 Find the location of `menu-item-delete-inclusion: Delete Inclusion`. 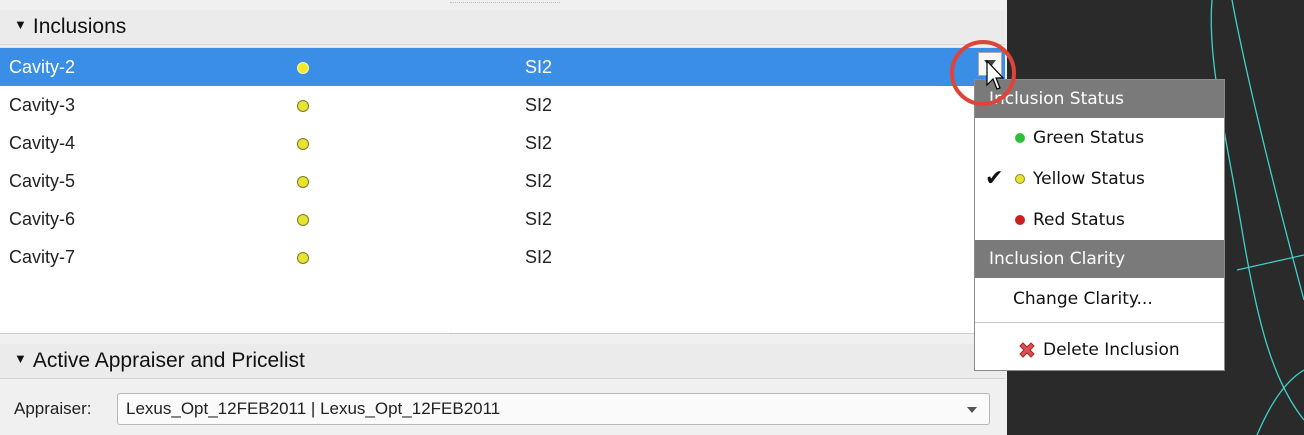

menu-item-delete-inclusion: Delete Inclusion is located at coordinates (1099, 350).